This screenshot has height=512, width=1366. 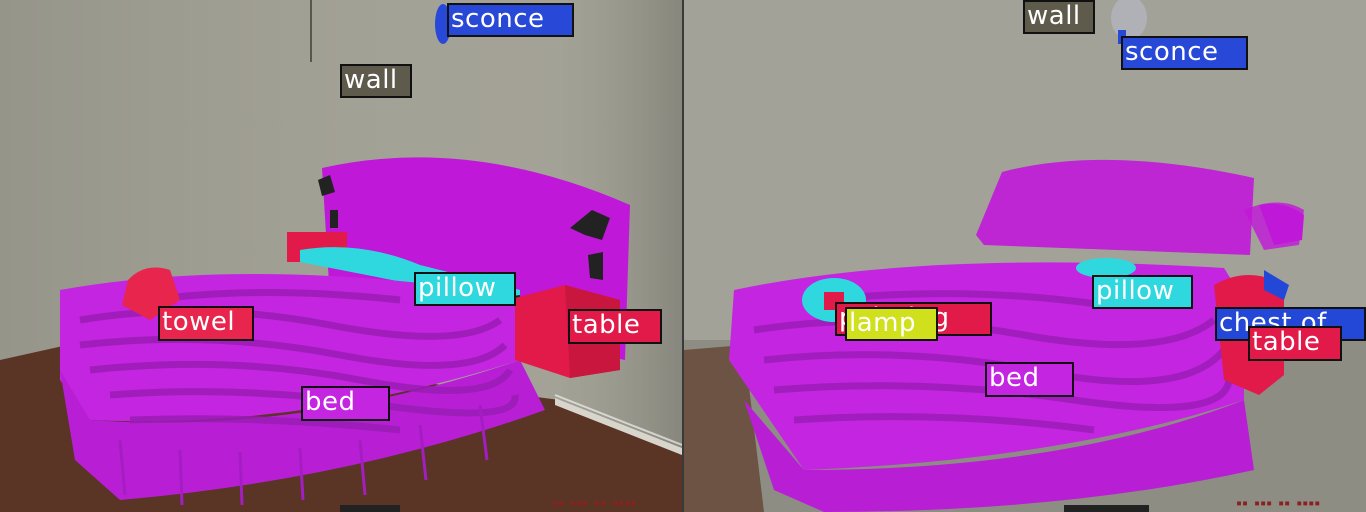 What do you see at coordinates (206, 323) in the screenshot?
I see `label-towel: towel` at bounding box center [206, 323].